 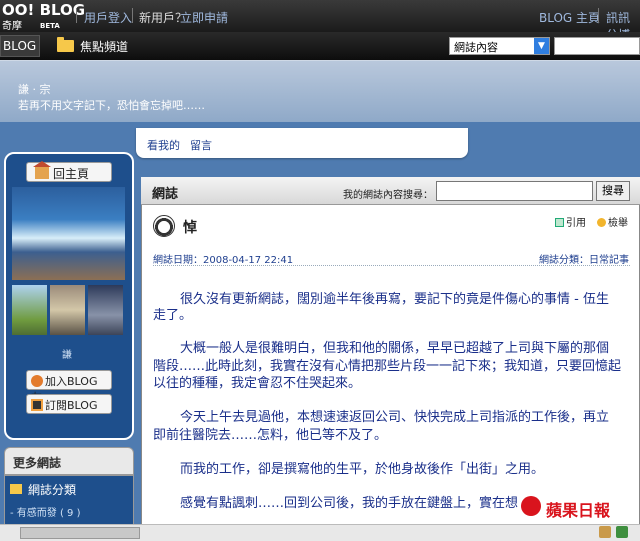 I want to click on search-scope-select: 網誌內容 ▼, so click(x=499, y=46).